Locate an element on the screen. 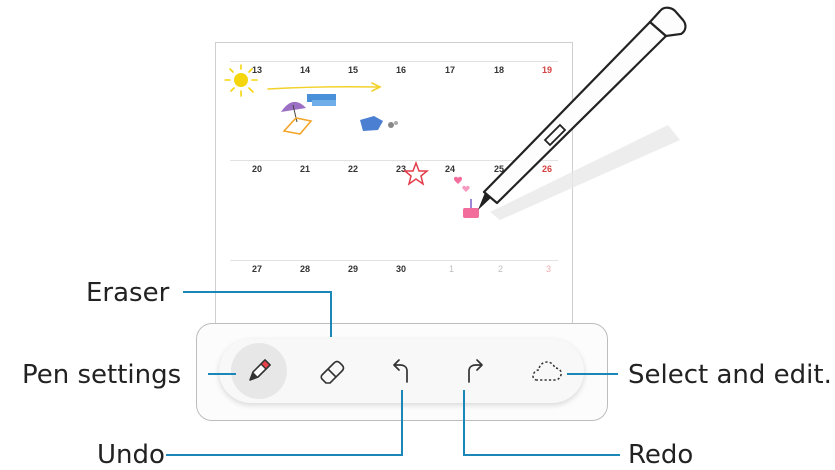  eraser-label: Eraser is located at coordinates (128, 293).